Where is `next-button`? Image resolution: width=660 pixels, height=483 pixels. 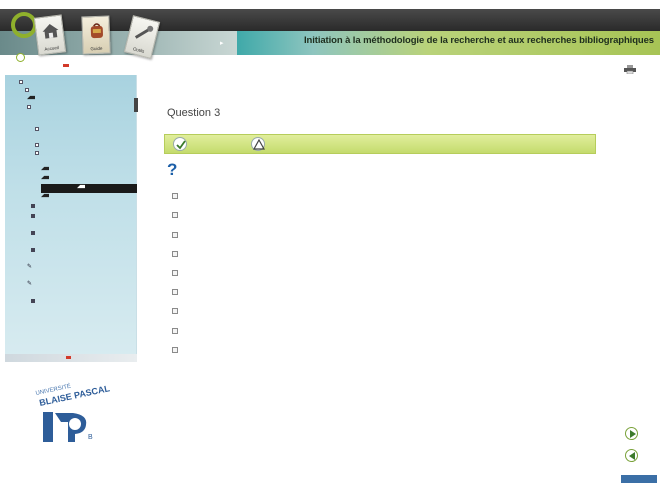 next-button is located at coordinates (631, 433).